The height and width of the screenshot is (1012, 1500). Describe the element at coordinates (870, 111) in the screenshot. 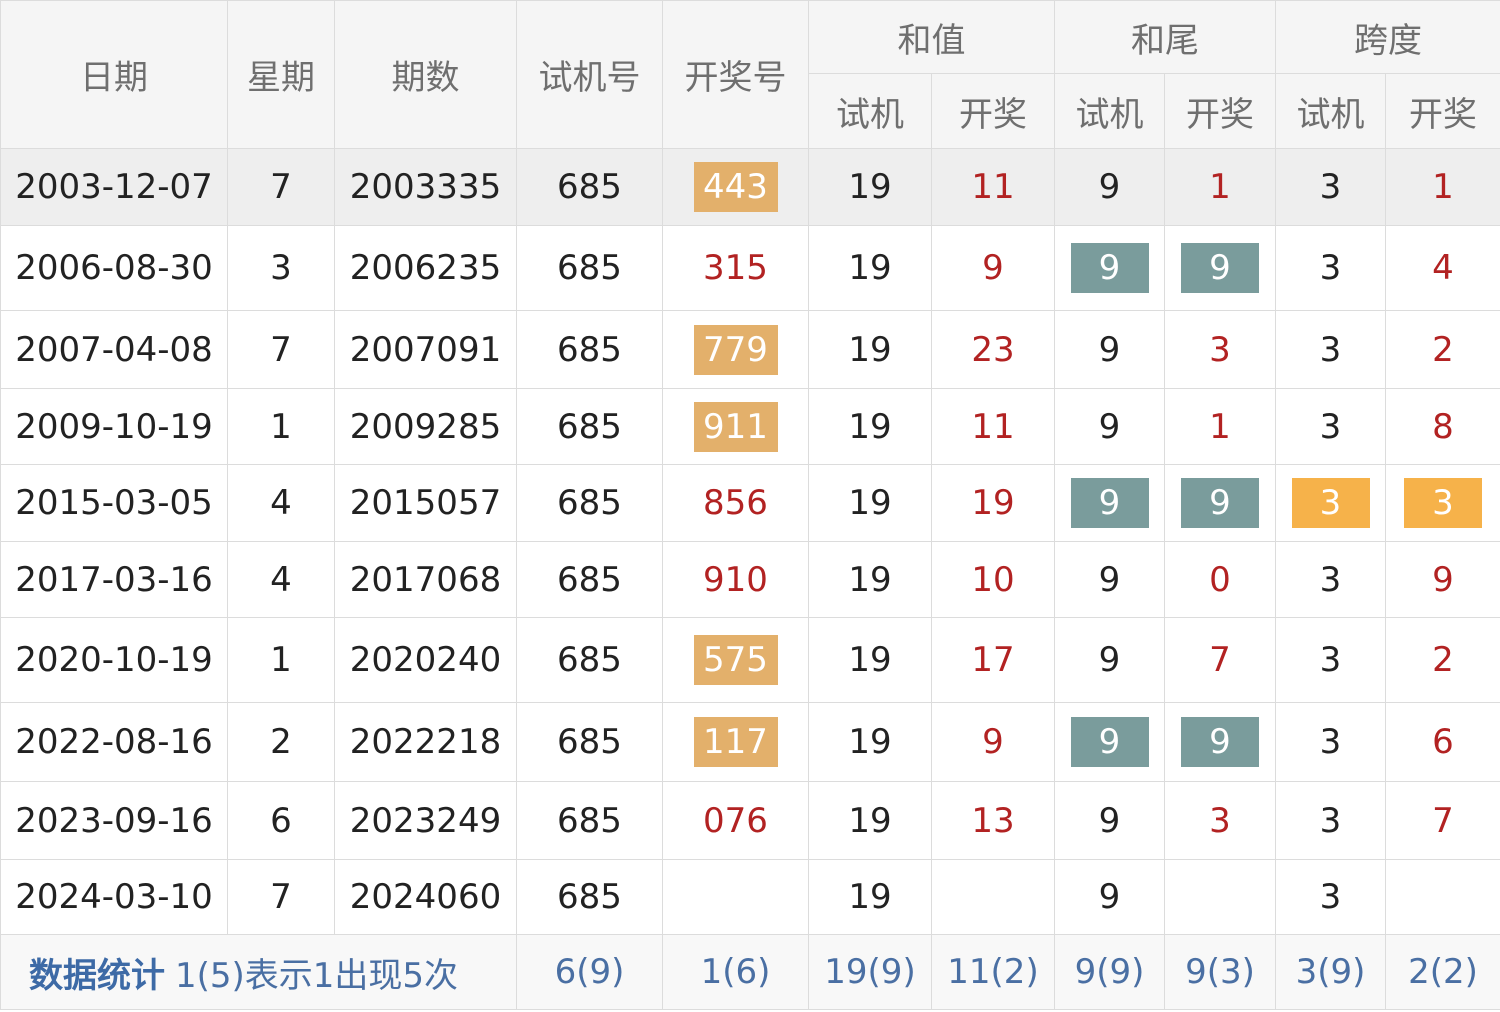

I see `header-sum-test: 试机` at that location.